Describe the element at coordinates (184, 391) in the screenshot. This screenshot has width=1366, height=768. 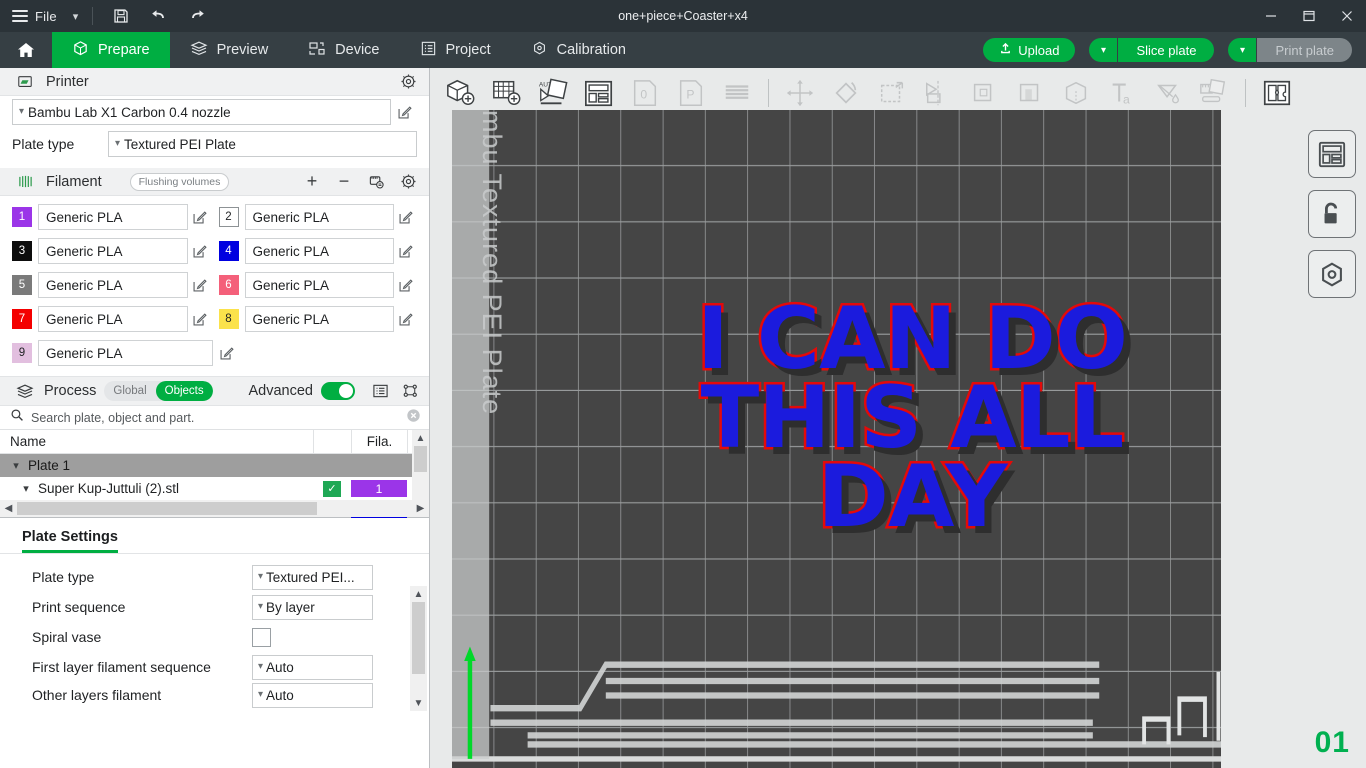
I see `scope-objects-option: Objects` at that location.